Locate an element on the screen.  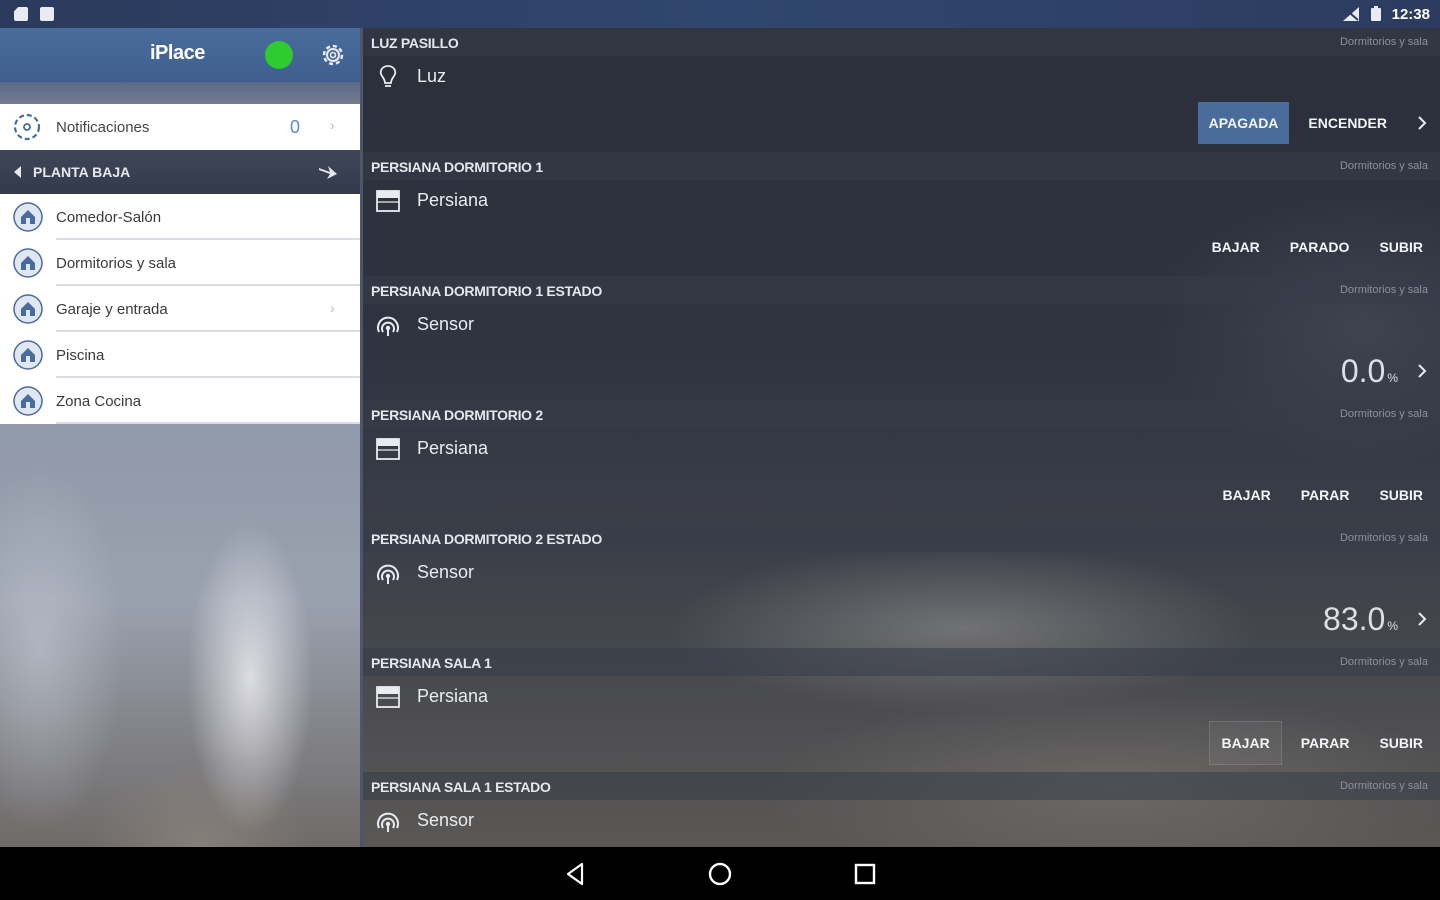
sidebar-item-garaje-y-entrada: Garaje y entrada › is located at coordinates (180, 309).